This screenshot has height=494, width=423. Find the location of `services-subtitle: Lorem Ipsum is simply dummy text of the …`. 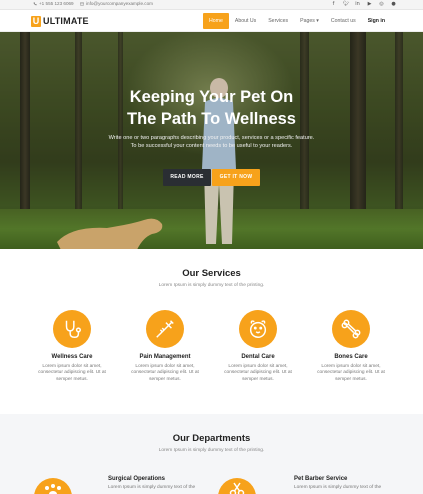

services-subtitle: Lorem Ipsum is simply dummy text of the … is located at coordinates (211, 285).